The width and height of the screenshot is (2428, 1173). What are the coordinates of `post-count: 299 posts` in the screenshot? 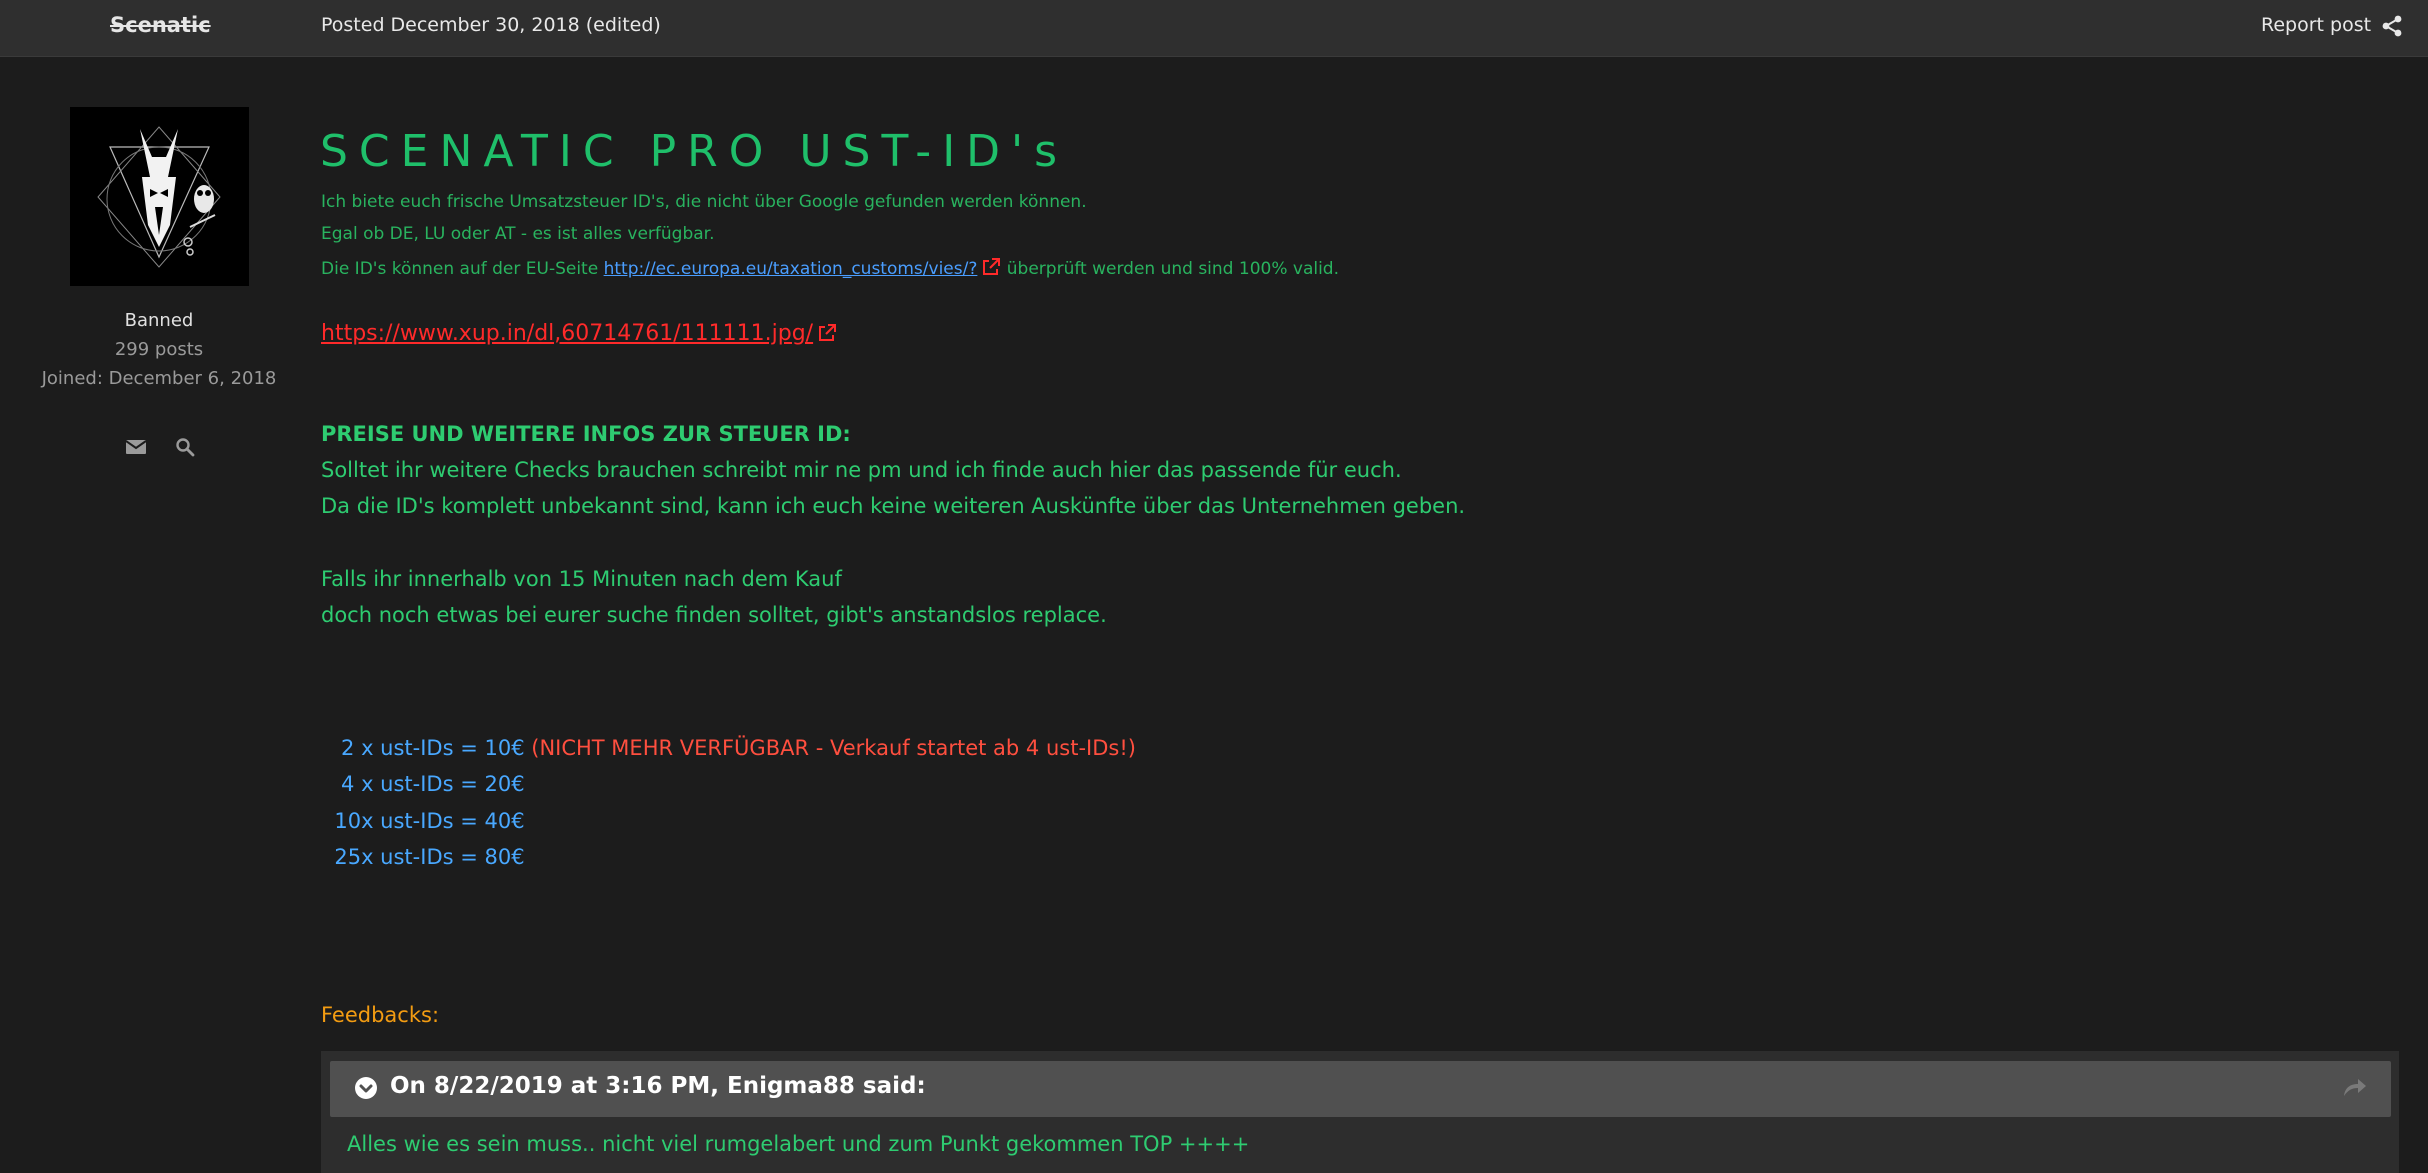 It's located at (159, 349).